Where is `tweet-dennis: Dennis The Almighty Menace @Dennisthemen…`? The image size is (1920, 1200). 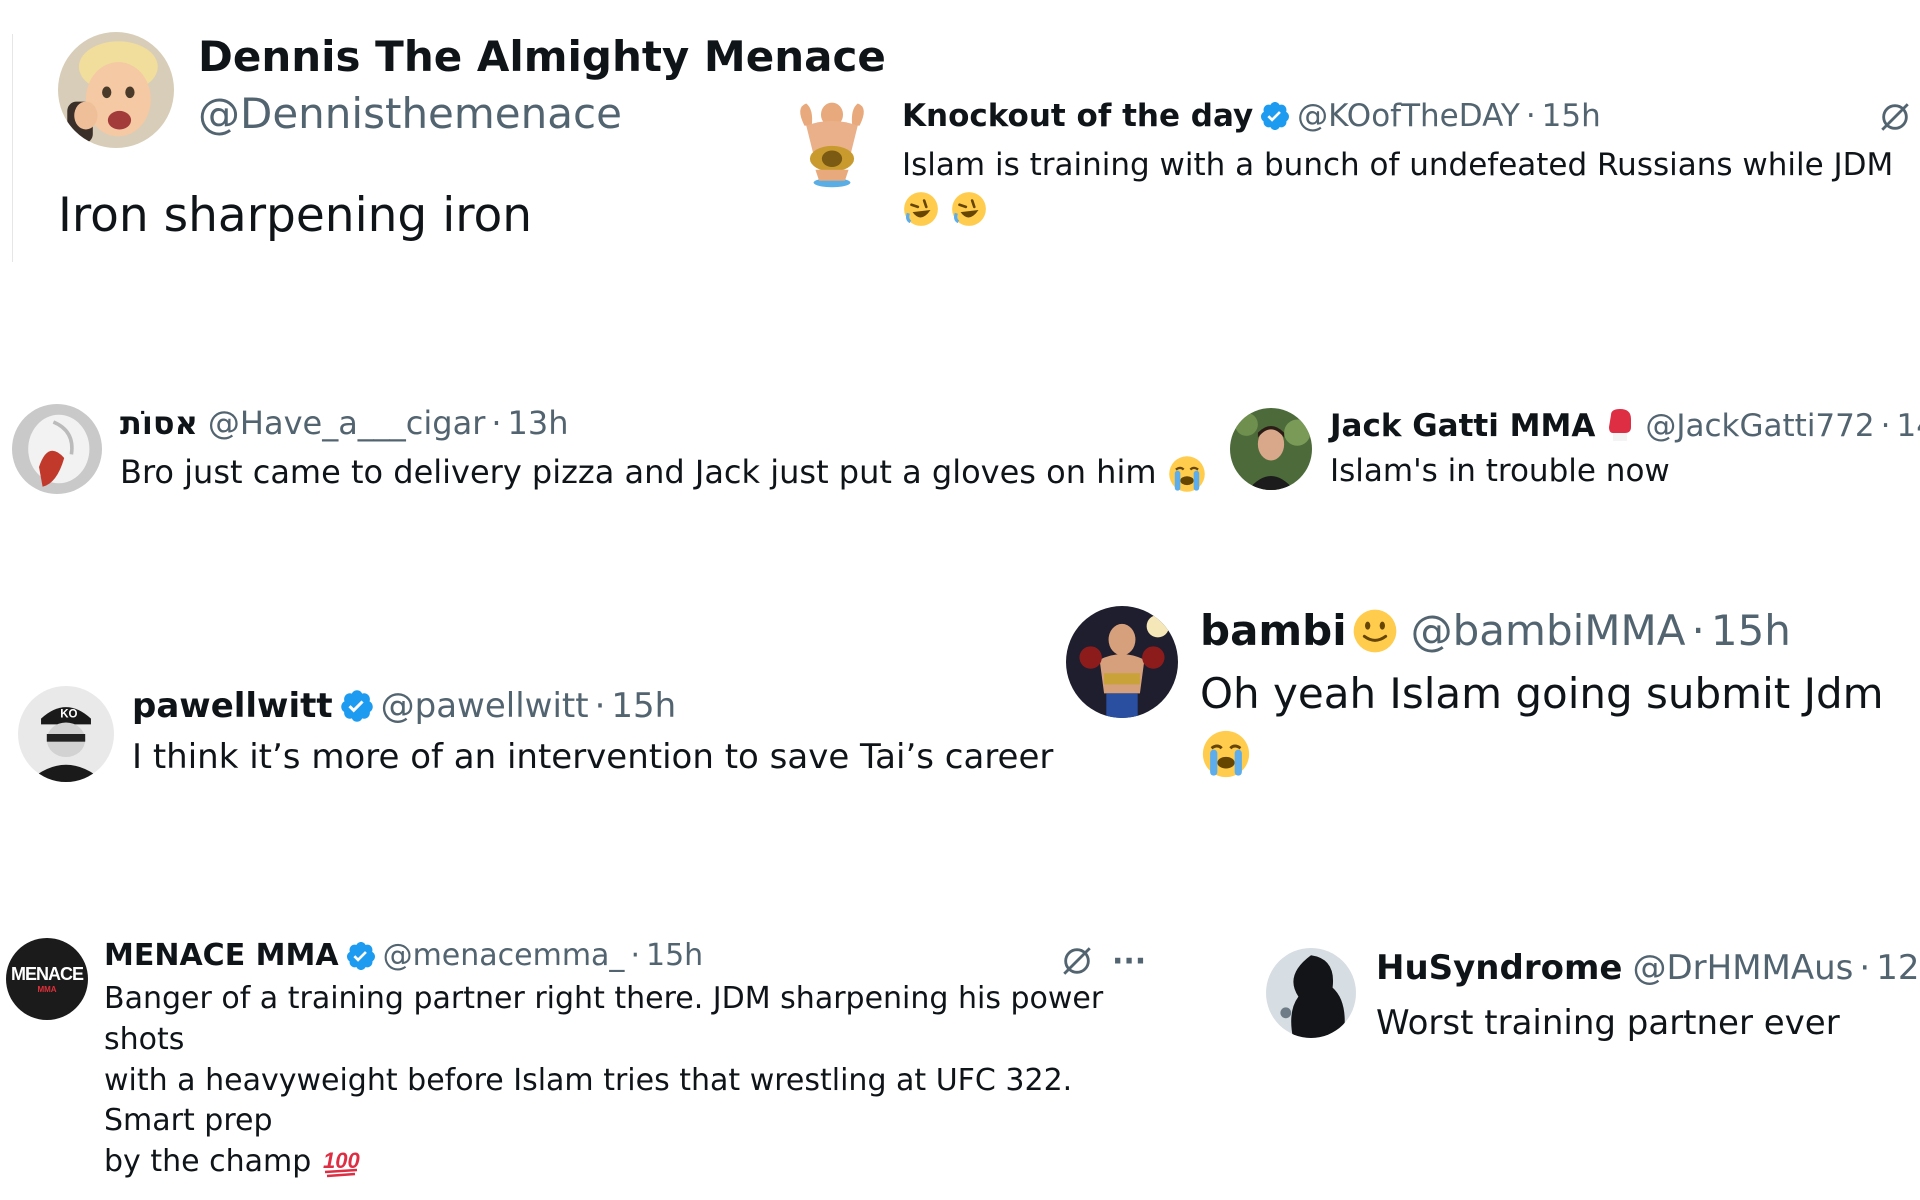
tweet-dennis: Dennis The Almighty Menace @Dennisthemen… is located at coordinates (472, 90).